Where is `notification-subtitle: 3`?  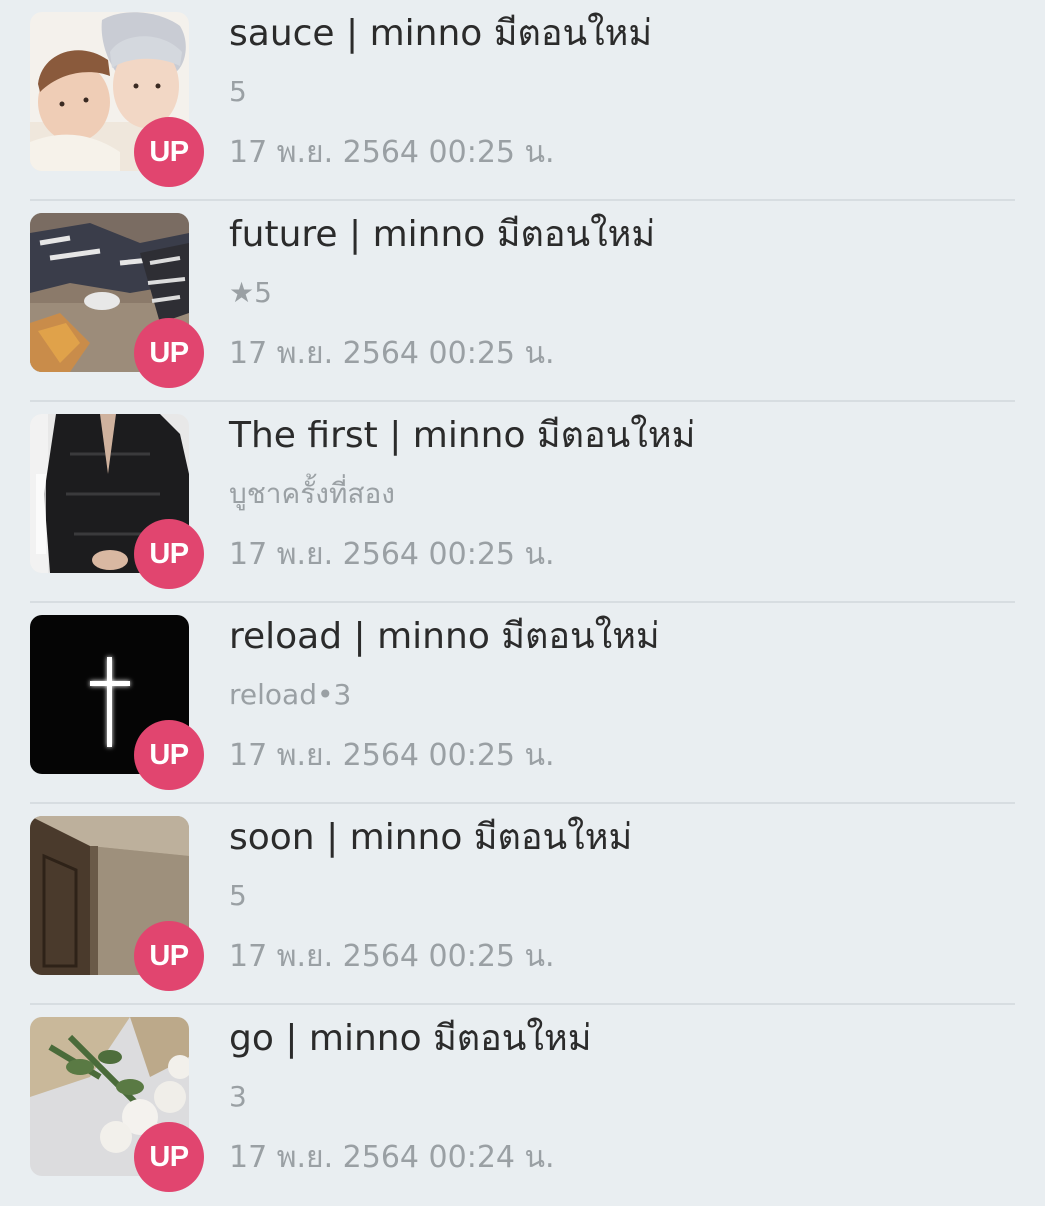
notification-subtitle: 3 is located at coordinates (238, 1096).